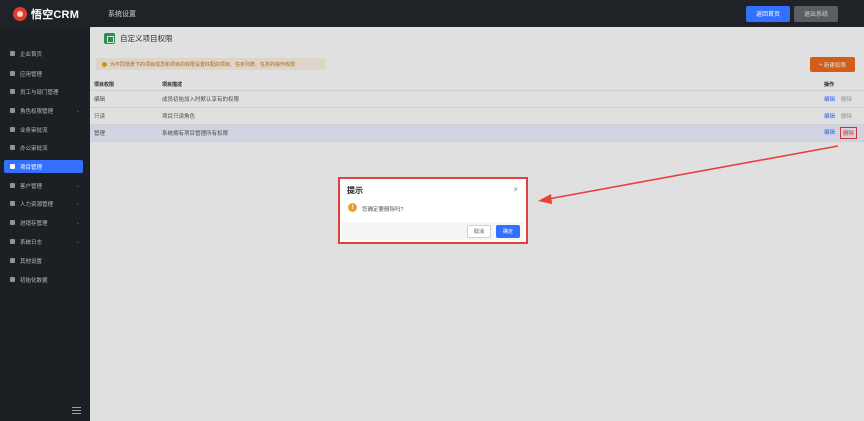  I want to click on home-button: 返回首页, so click(768, 13).